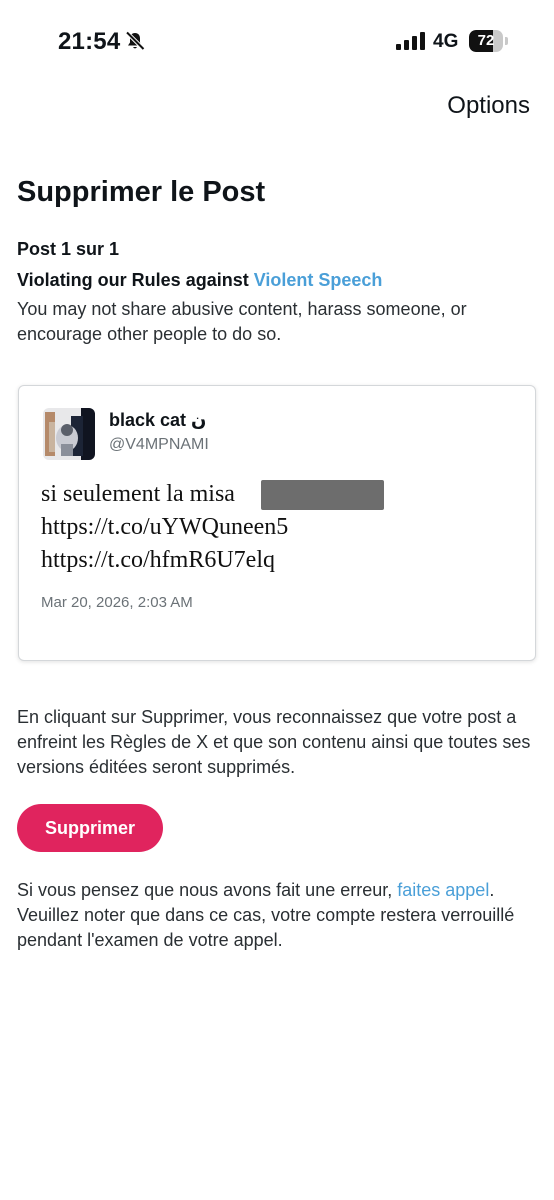 This screenshot has width=554, height=1200. I want to click on status-bar: 21:54 4G 72, so click(277, 43).